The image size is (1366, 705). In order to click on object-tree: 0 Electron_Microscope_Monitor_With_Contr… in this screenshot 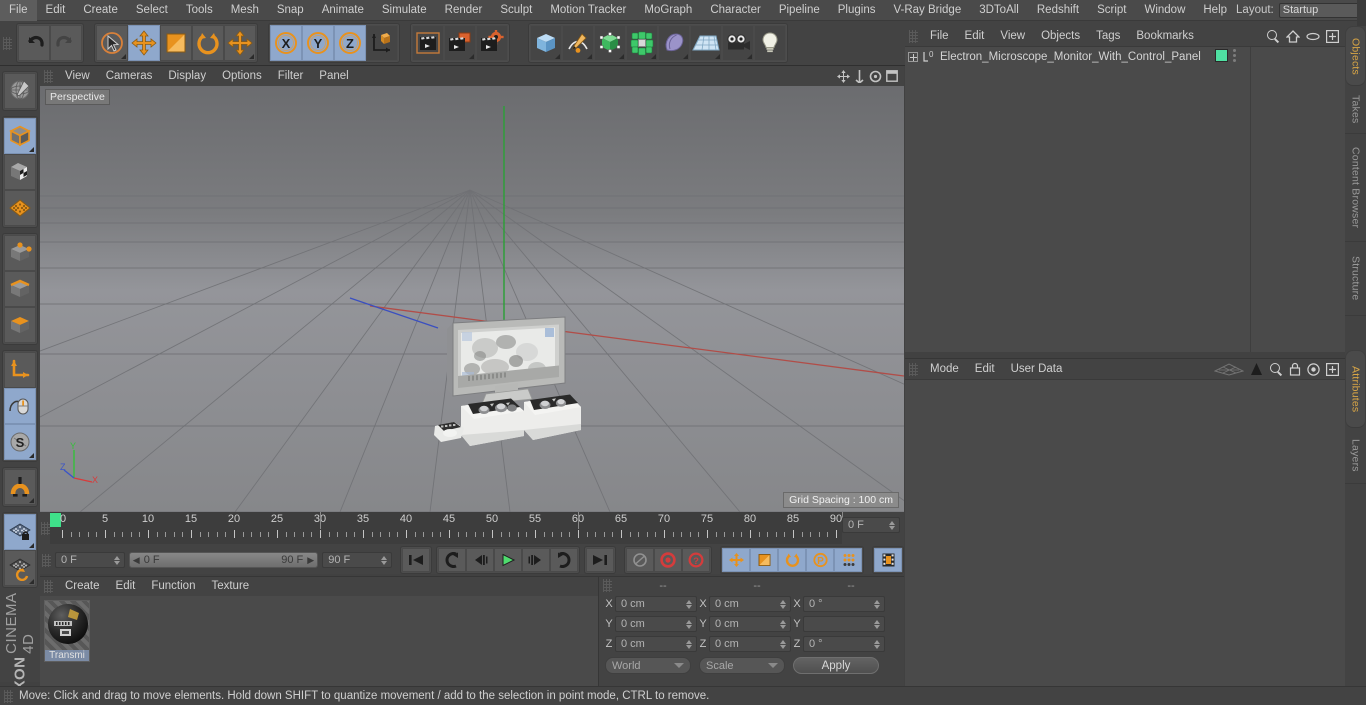, I will do `click(1125, 199)`.